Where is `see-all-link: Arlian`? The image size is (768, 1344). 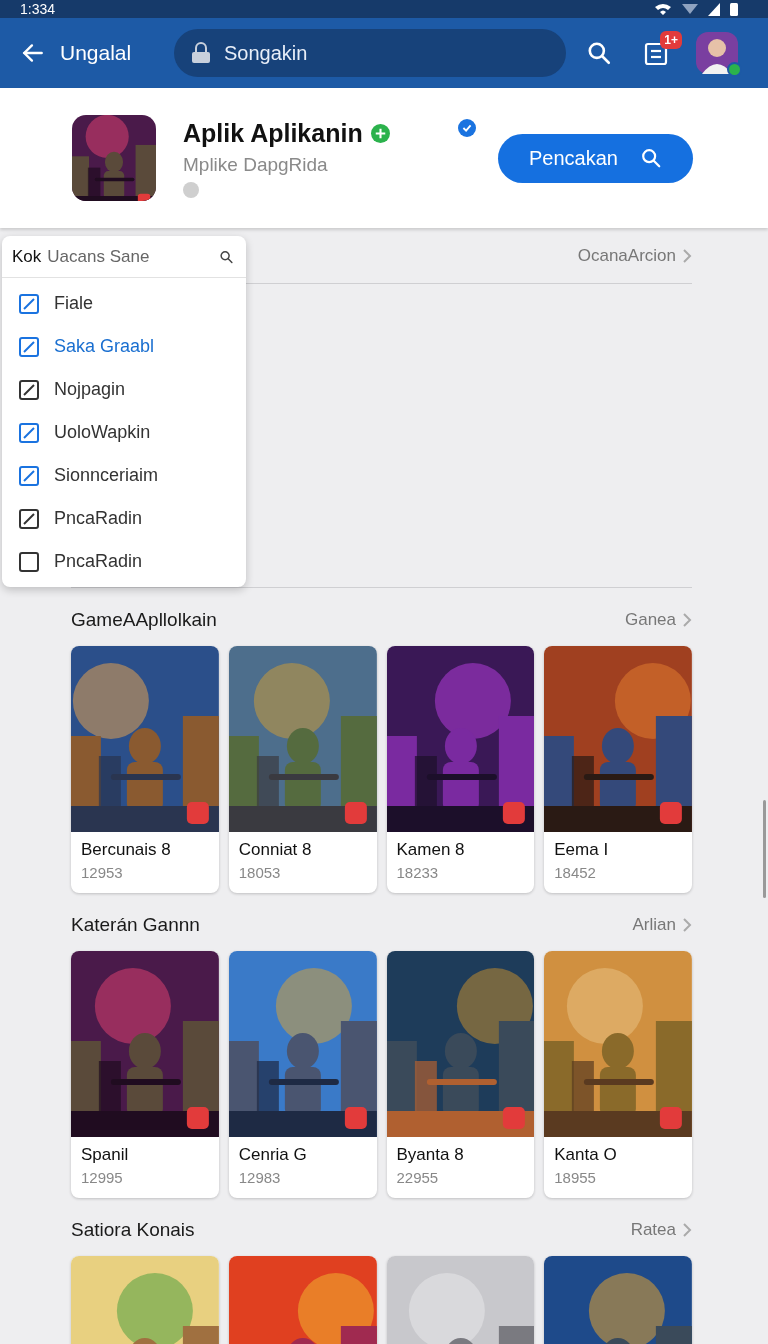
see-all-link: Arlian is located at coordinates (662, 925).